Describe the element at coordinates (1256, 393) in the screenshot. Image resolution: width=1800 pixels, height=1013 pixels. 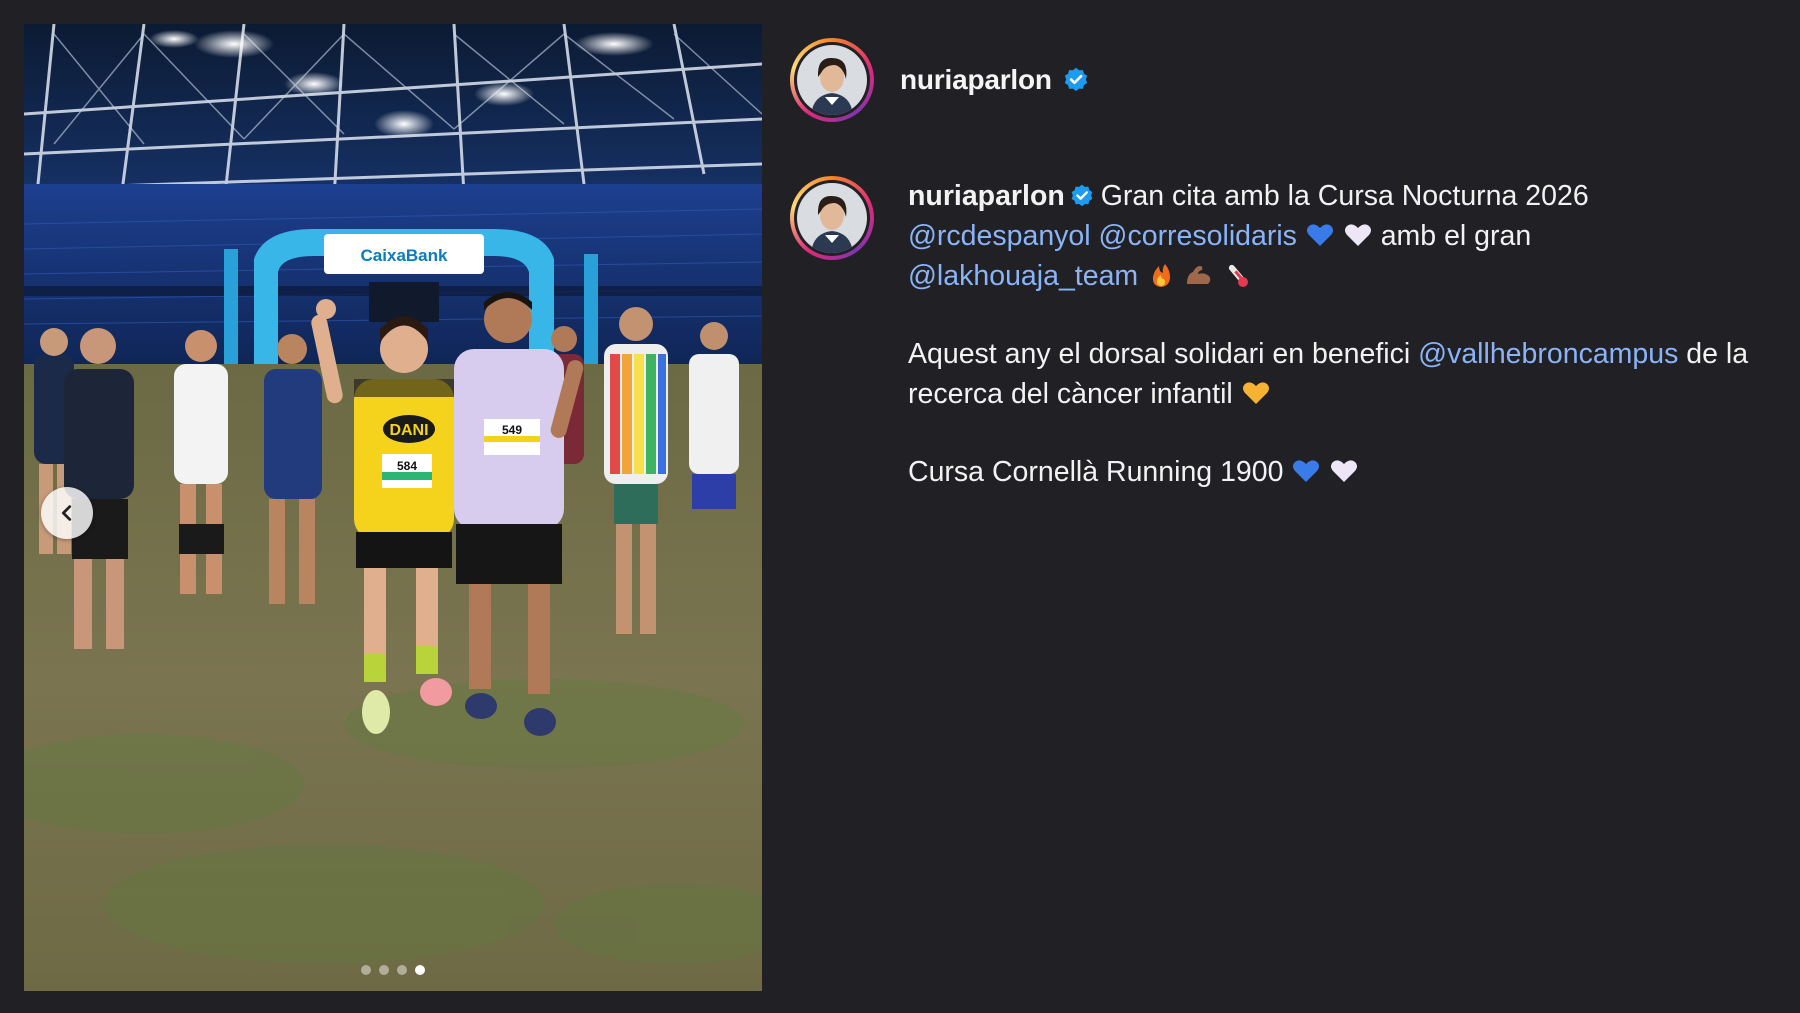
I see `yellow-heart-emoji` at that location.